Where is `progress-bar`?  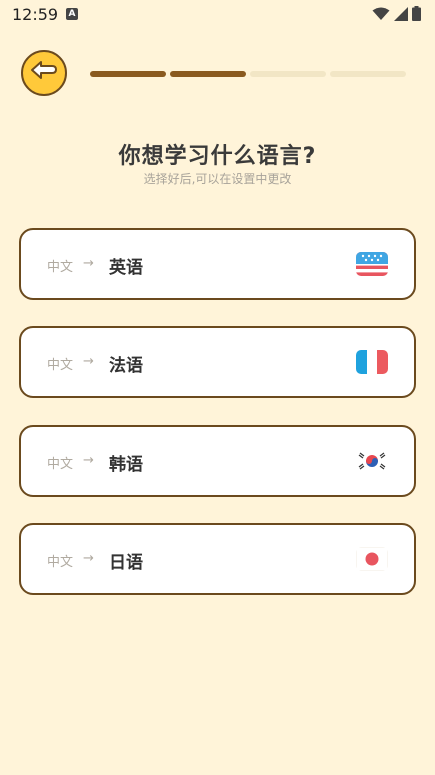 progress-bar is located at coordinates (248, 74).